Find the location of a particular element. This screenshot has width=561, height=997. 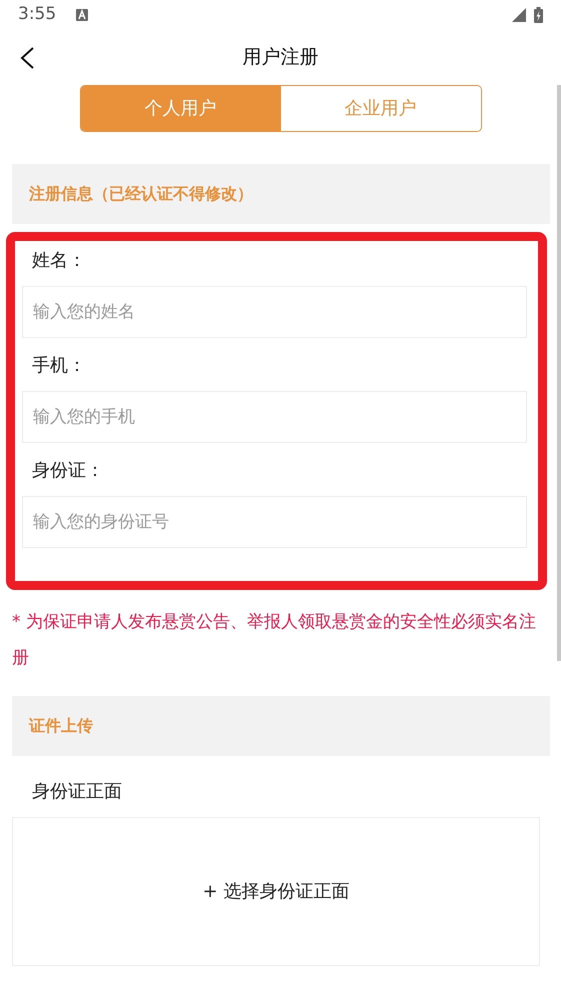

page-title: 用户注册 is located at coordinates (280, 57).